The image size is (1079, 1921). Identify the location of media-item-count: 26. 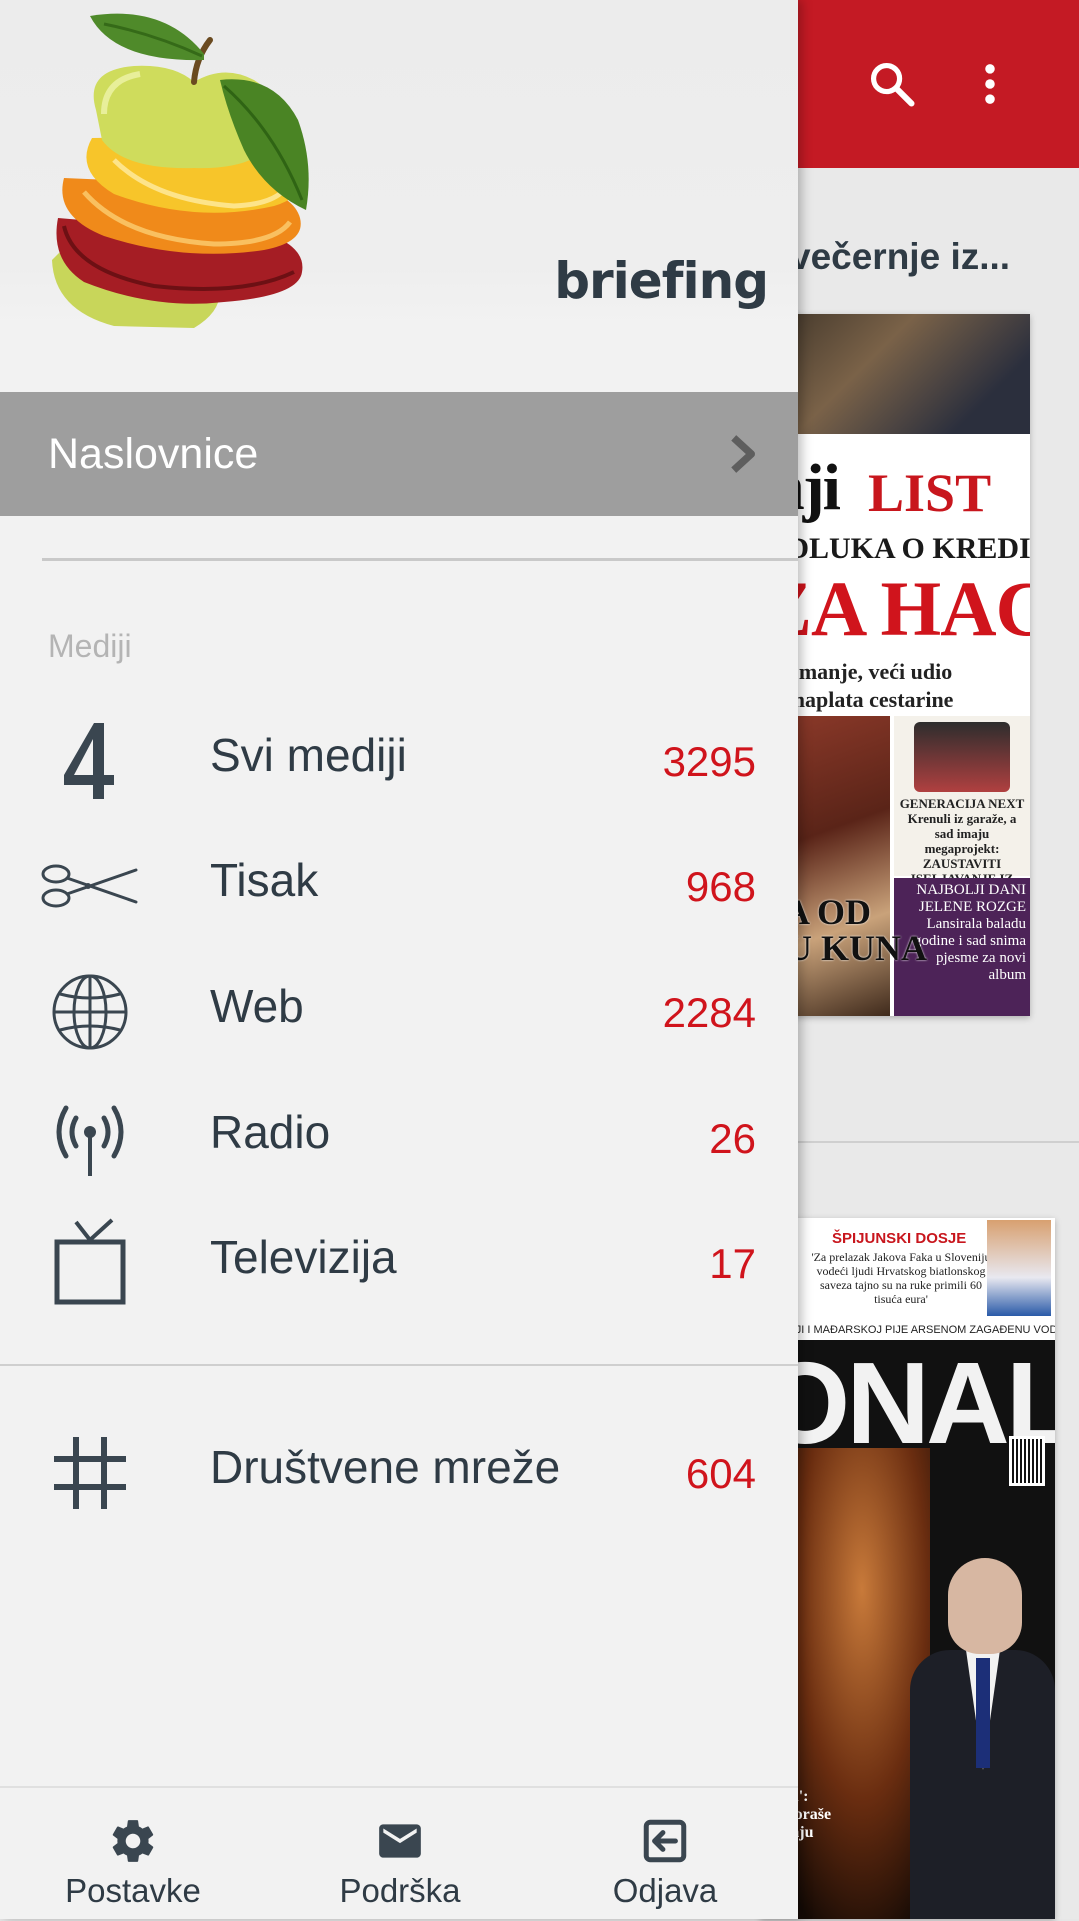
(732, 1138).